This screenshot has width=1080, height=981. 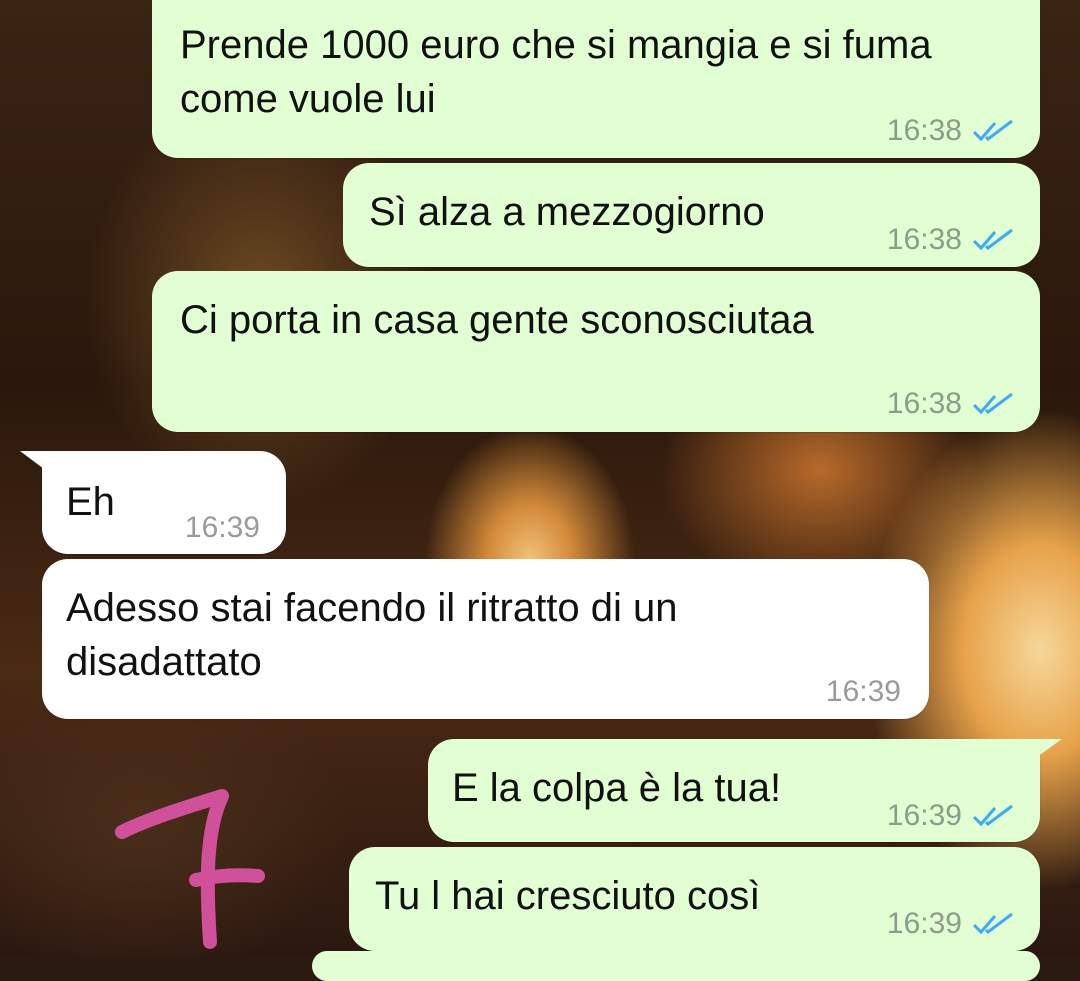 I want to click on message-bubble-incoming: Eh 16:39, so click(x=164, y=502).